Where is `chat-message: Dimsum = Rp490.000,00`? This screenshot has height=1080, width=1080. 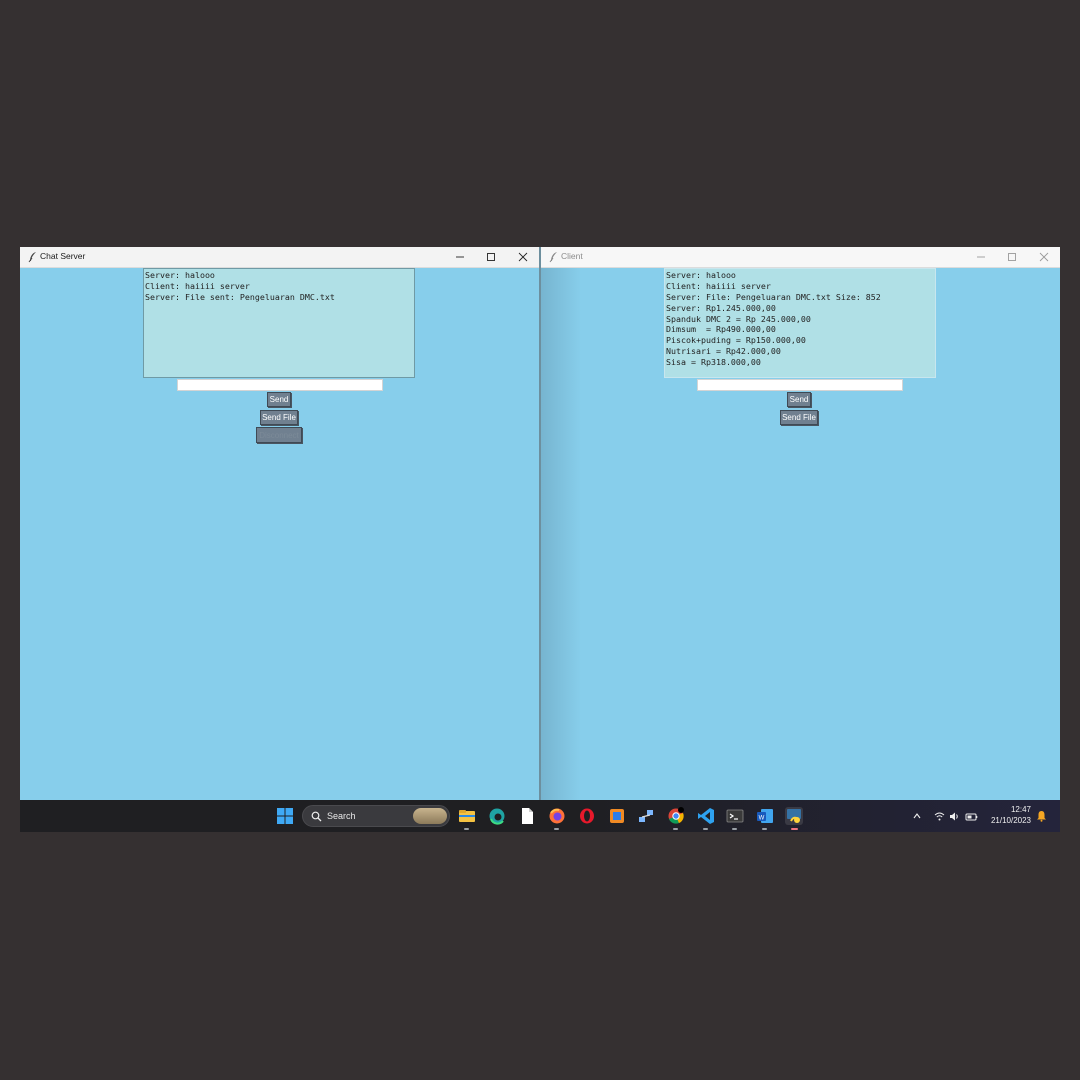
chat-message: Dimsum = Rp490.000,00 is located at coordinates (721, 329).